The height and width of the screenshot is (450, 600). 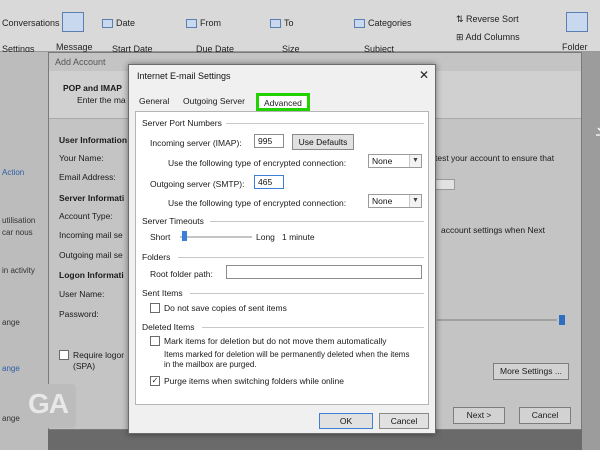 What do you see at coordinates (184, 236) in the screenshot?
I see `timeout-slider-thumb` at bounding box center [184, 236].